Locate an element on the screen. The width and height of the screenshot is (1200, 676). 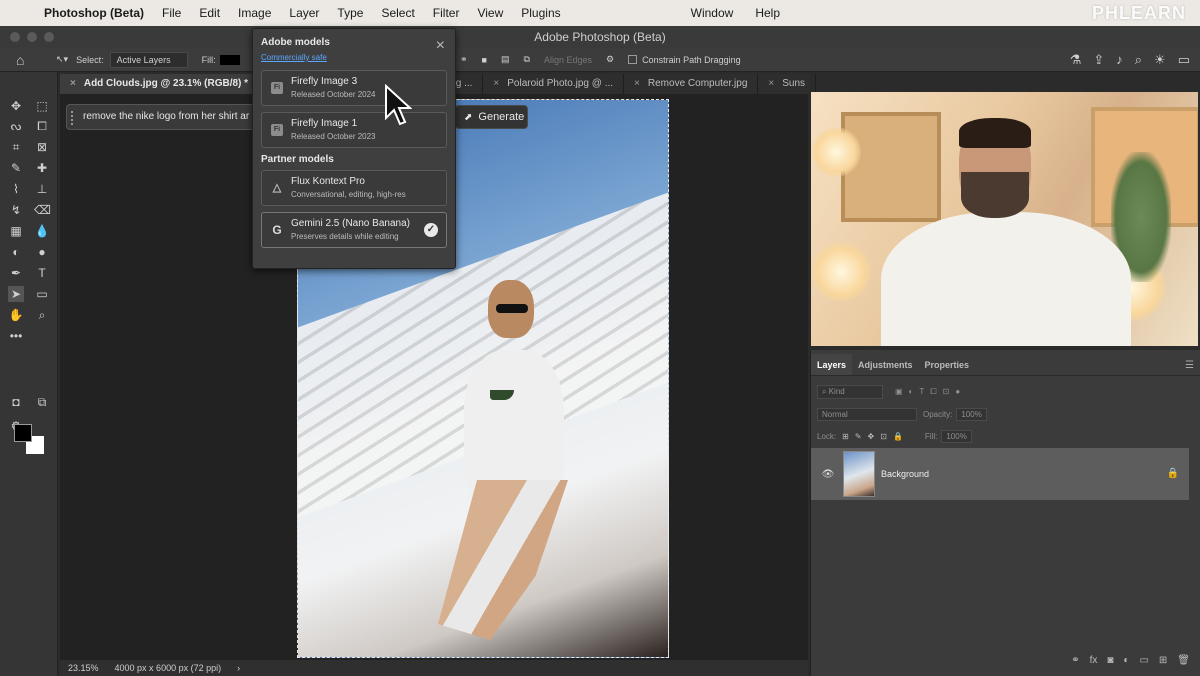
layer-name: Background is located at coordinates (905, 474).